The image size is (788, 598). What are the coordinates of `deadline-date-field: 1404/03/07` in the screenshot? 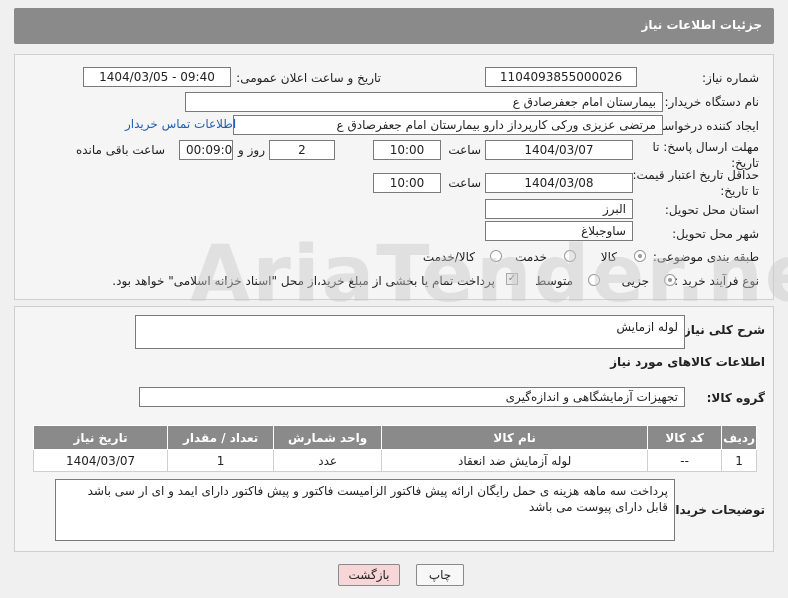 It's located at (559, 150).